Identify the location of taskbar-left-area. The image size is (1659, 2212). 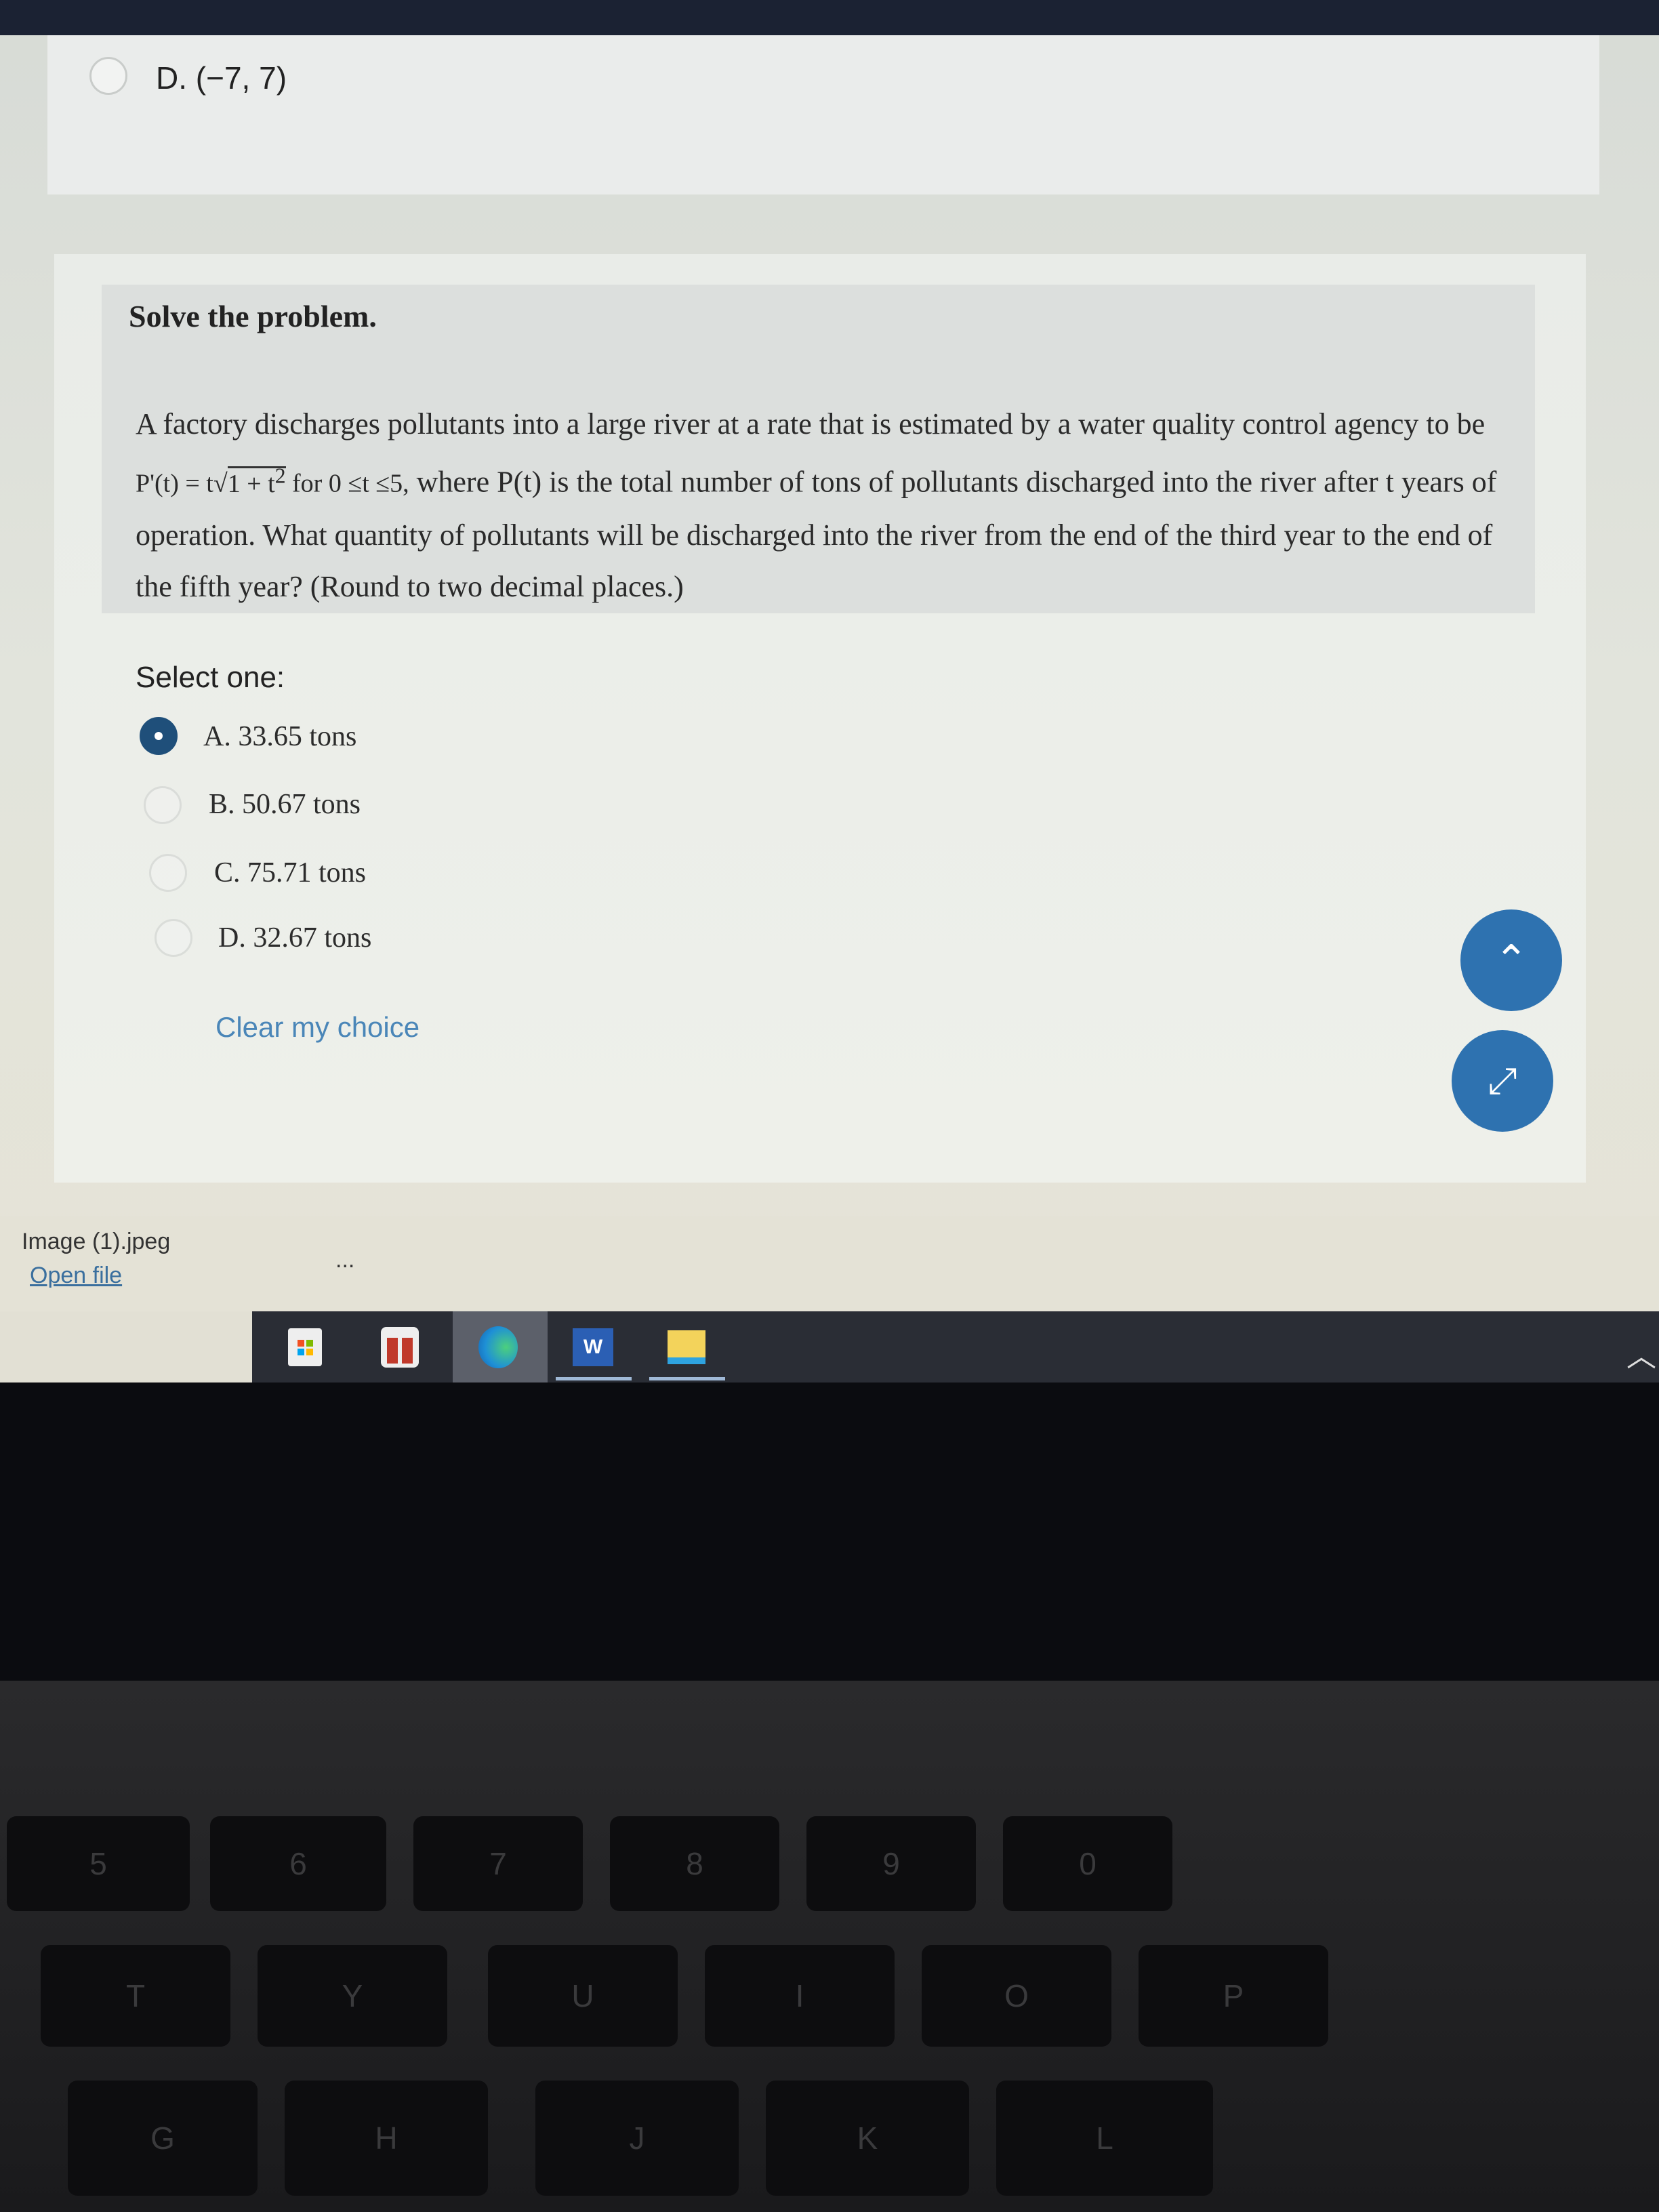
(126, 1346).